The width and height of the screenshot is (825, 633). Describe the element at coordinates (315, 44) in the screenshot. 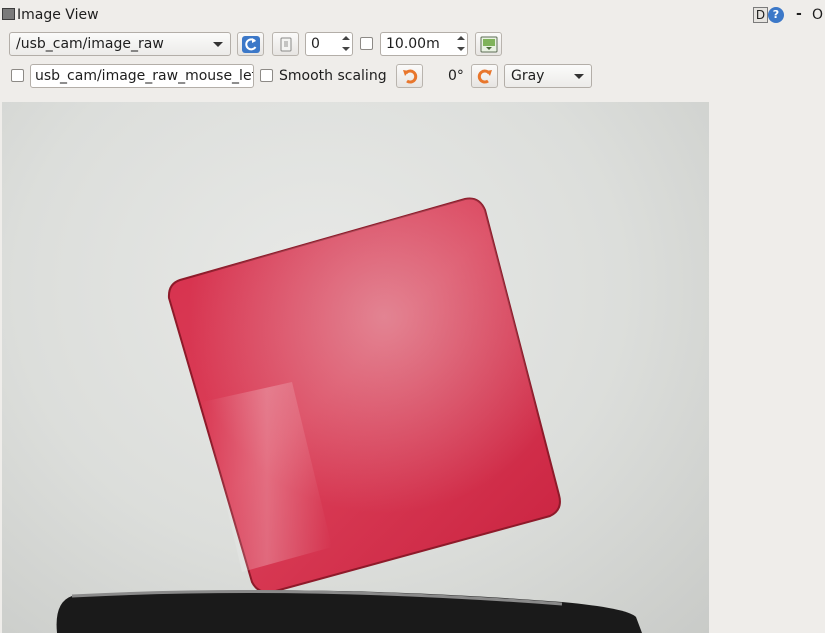

I see `frame-spinbox-value: 0` at that location.